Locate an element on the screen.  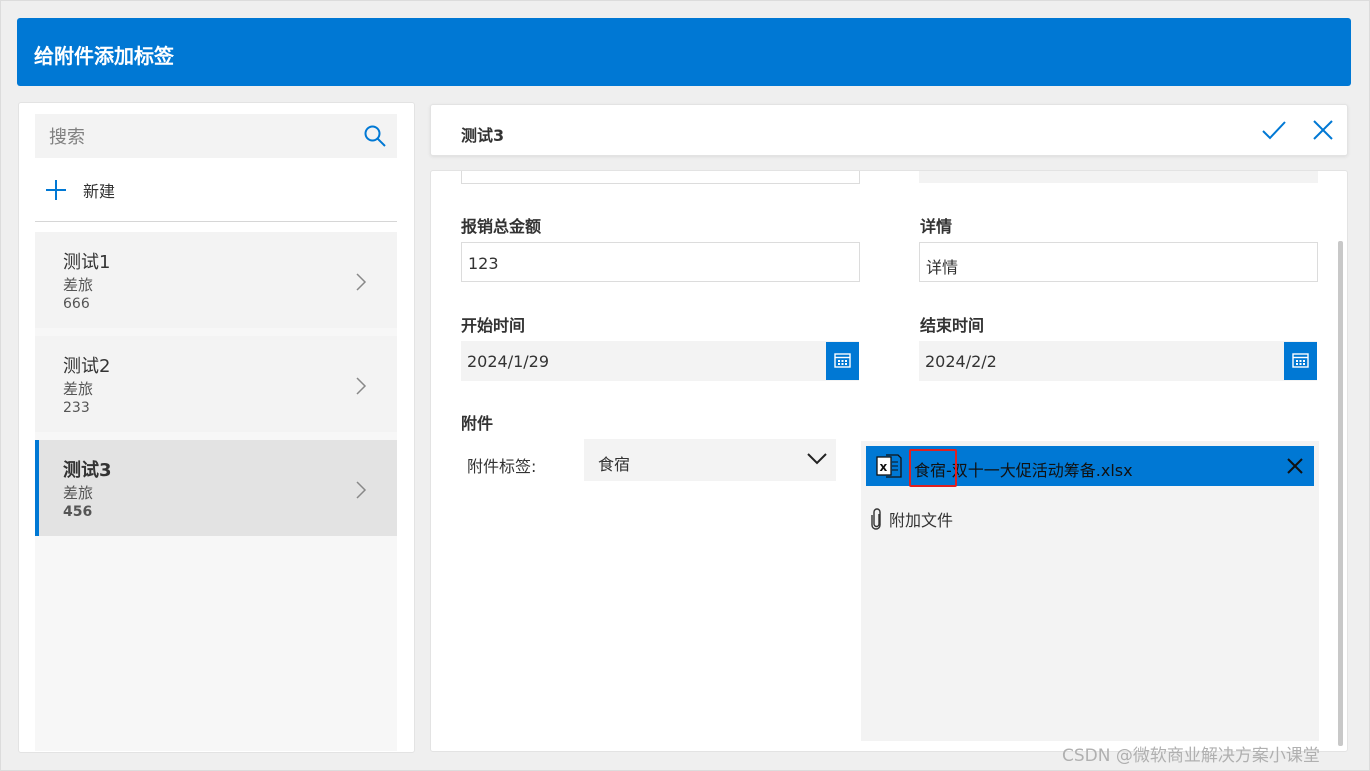
start-date-field: 2024/1/29 is located at coordinates (660, 361).